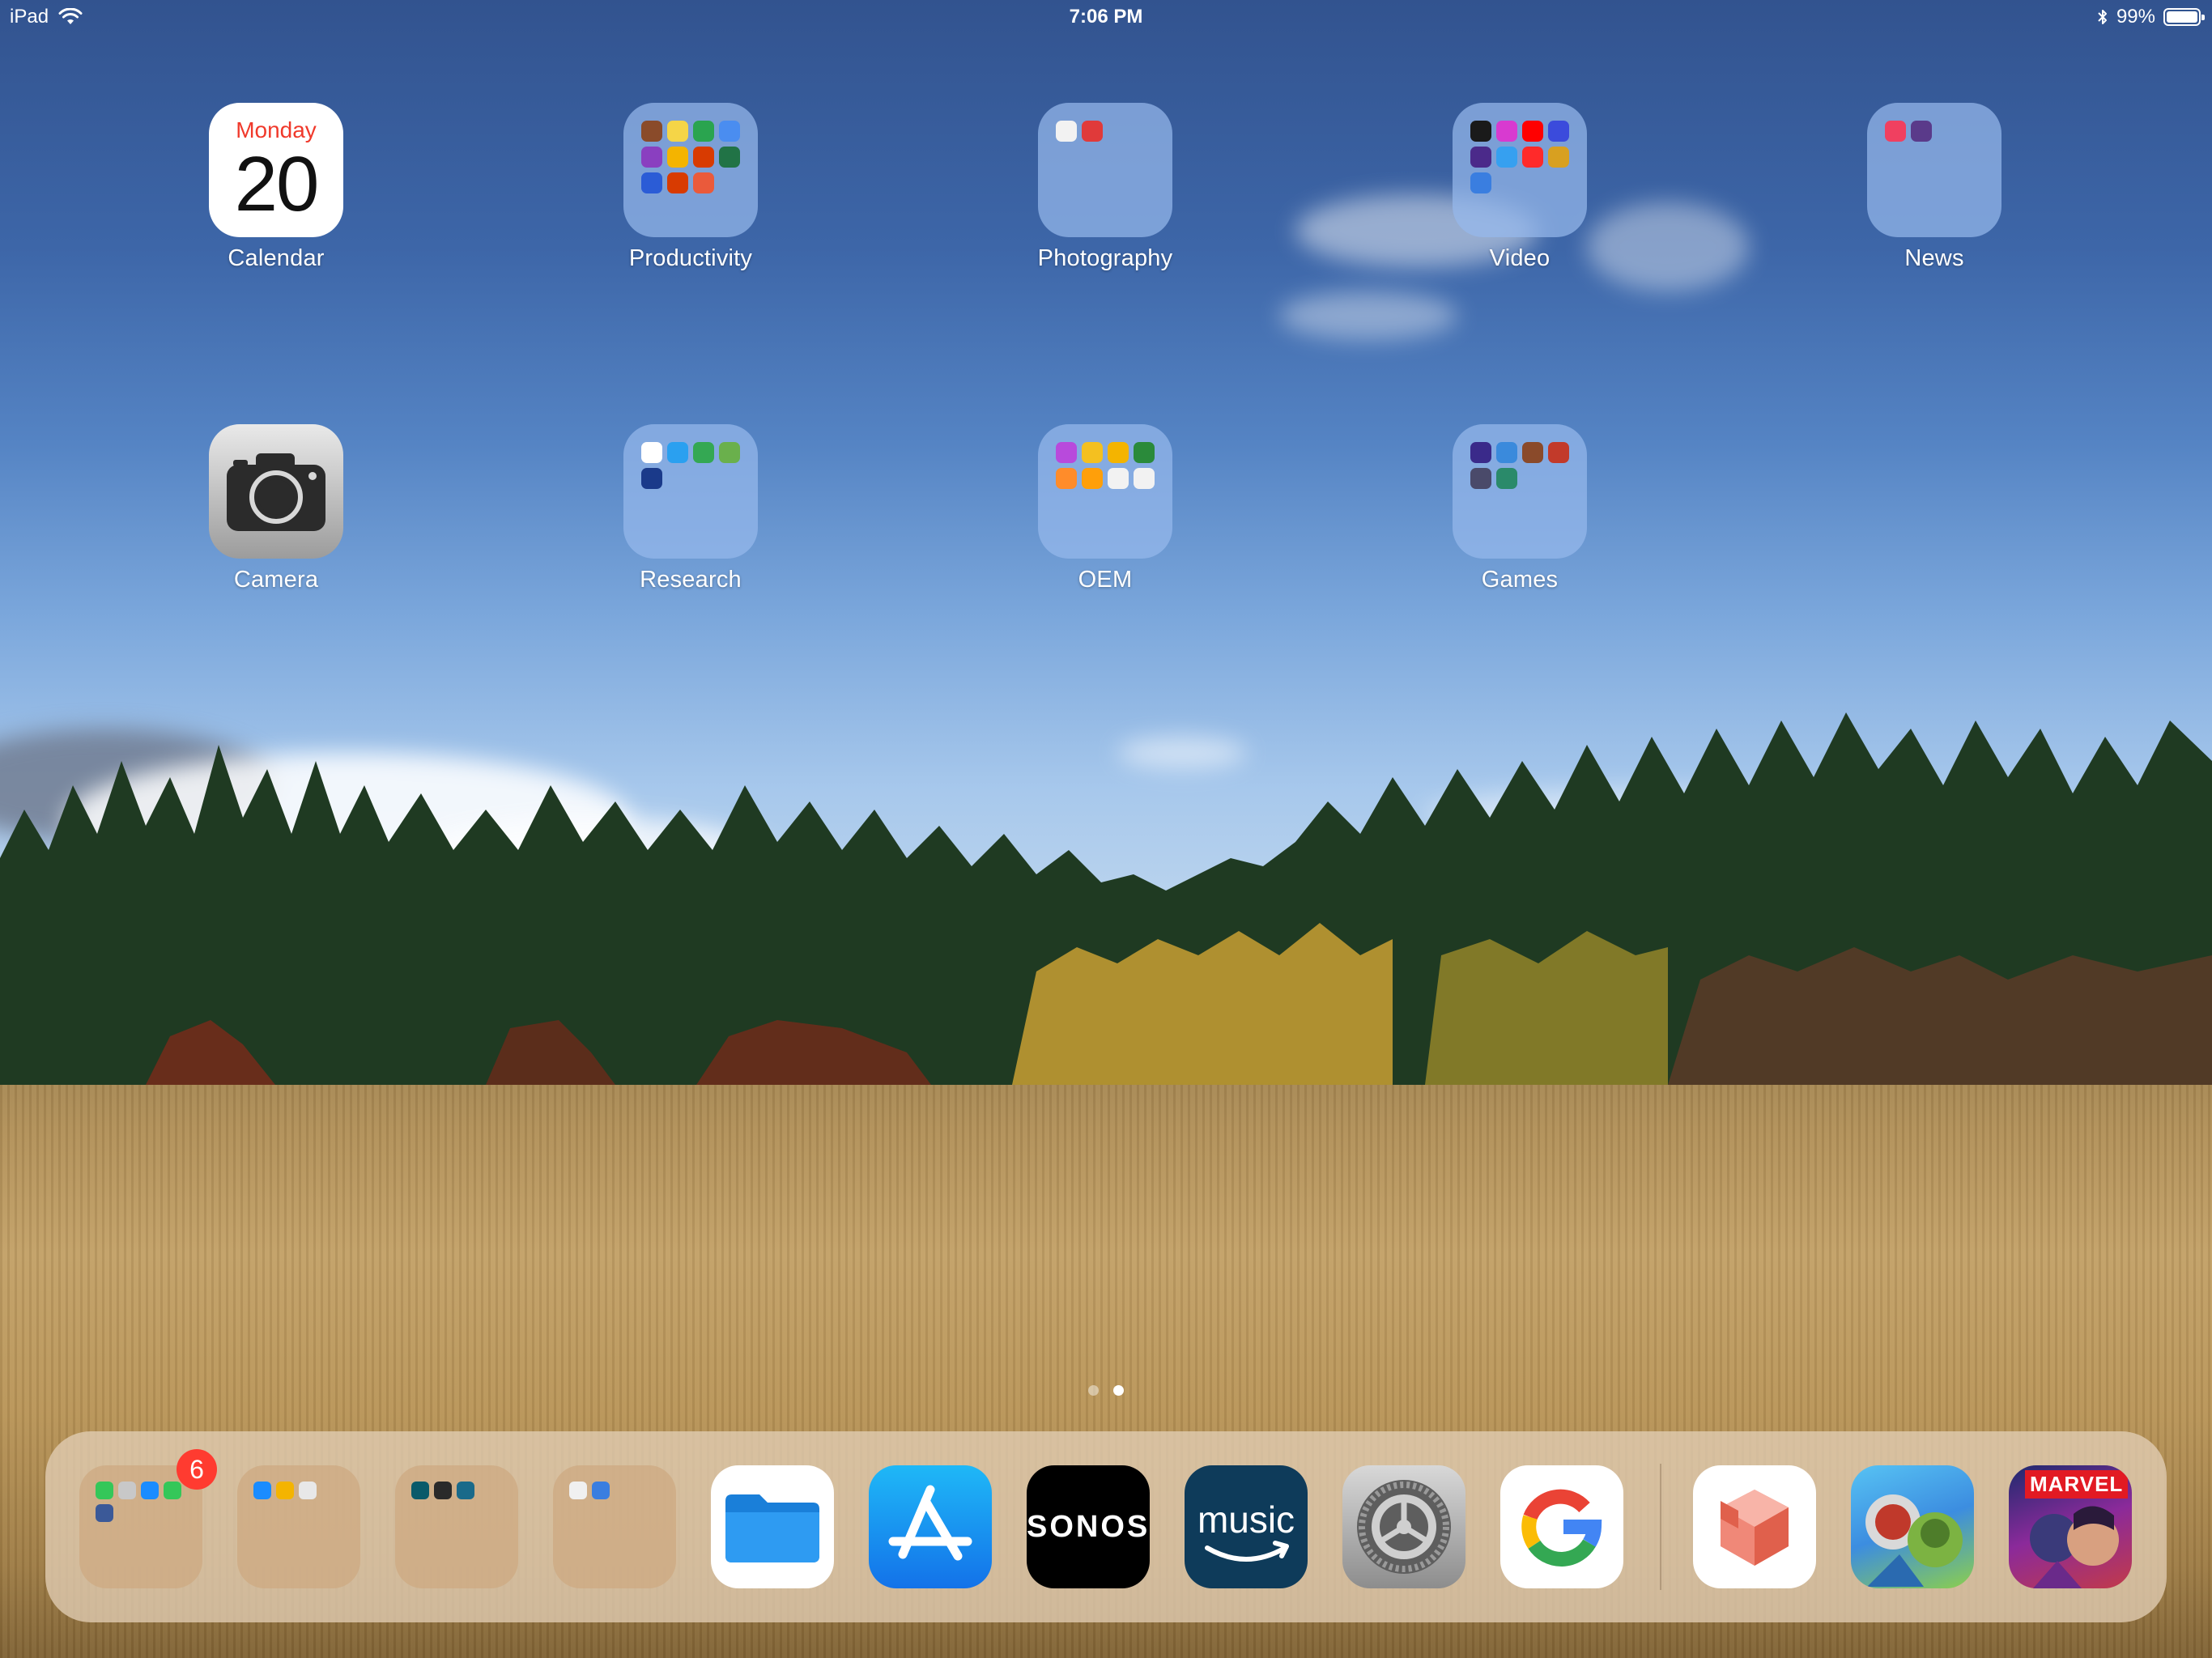 This screenshot has width=2212, height=1658. I want to click on camera-icon, so click(276, 491).